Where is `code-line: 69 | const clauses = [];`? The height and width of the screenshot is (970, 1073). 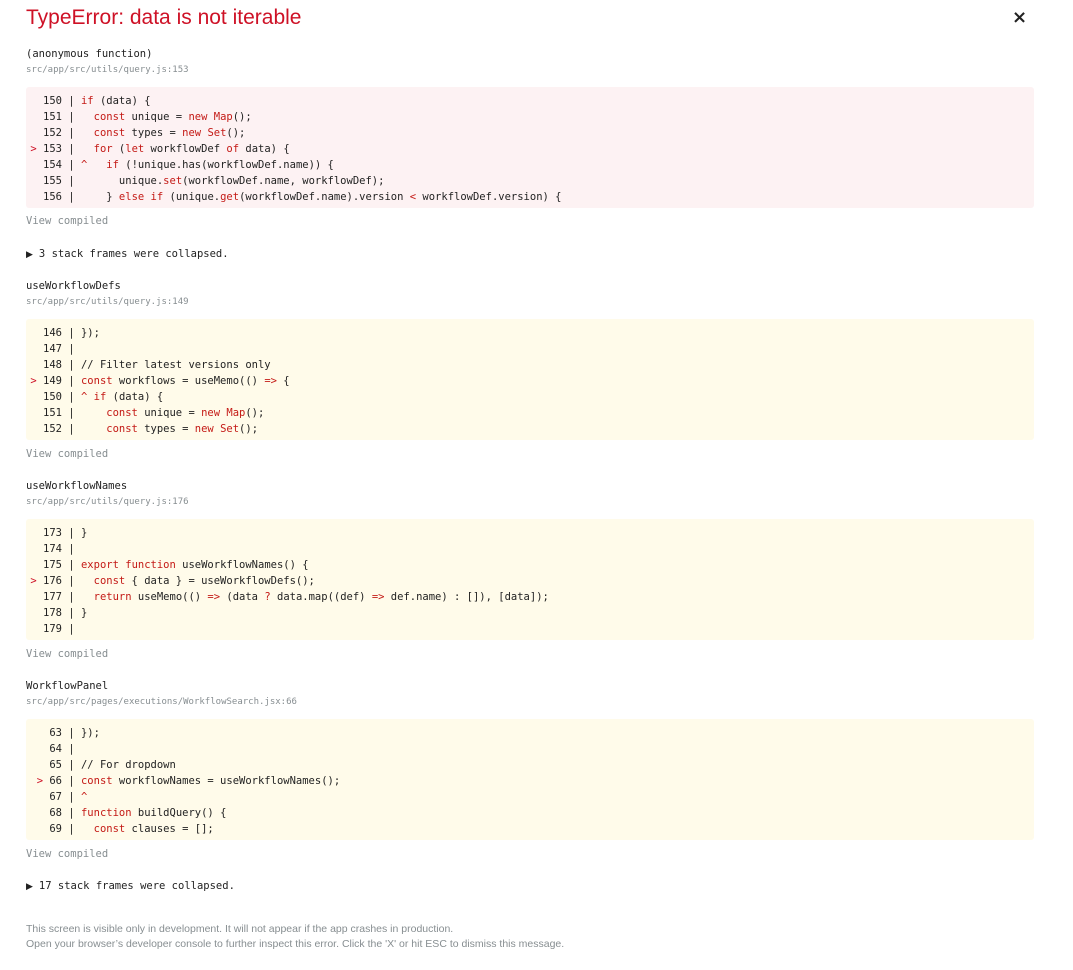
code-line: 69 | const clauses = []; is located at coordinates (131, 829).